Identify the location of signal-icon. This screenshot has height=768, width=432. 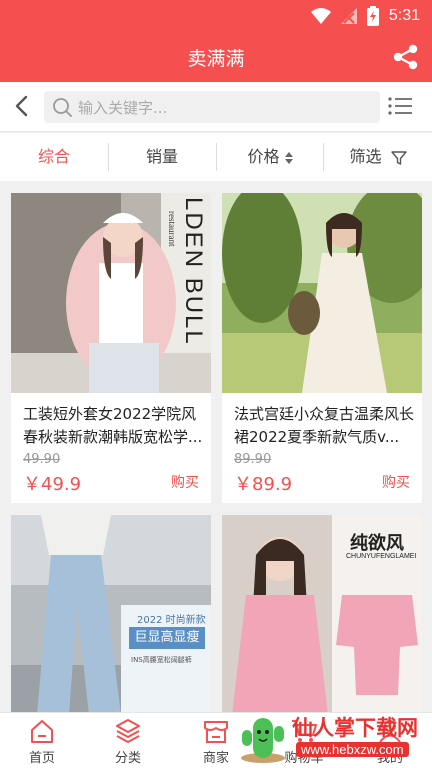
(348, 16).